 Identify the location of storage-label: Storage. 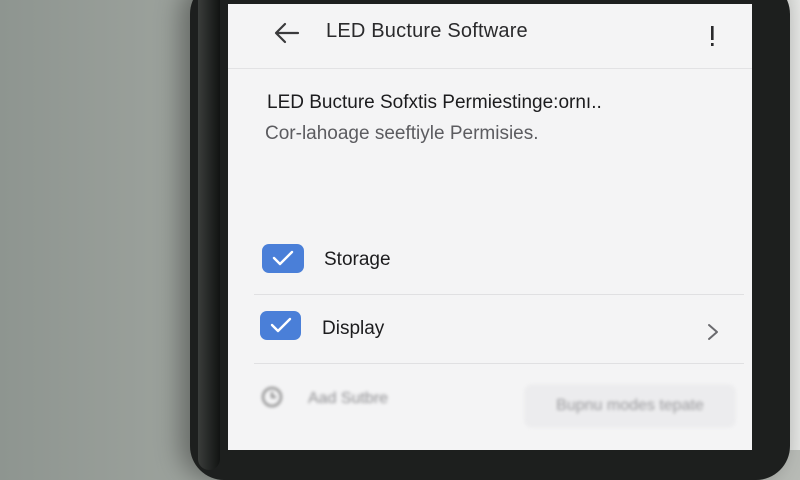
(357, 259).